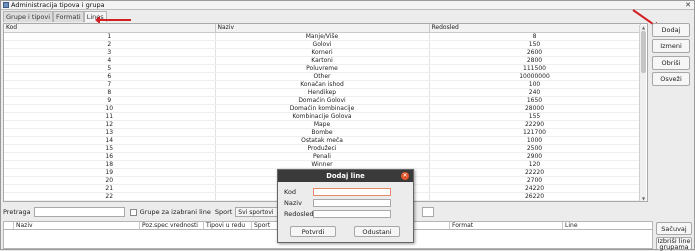  What do you see at coordinates (110, 200) in the screenshot?
I see `cell-kod: 23` at bounding box center [110, 200].